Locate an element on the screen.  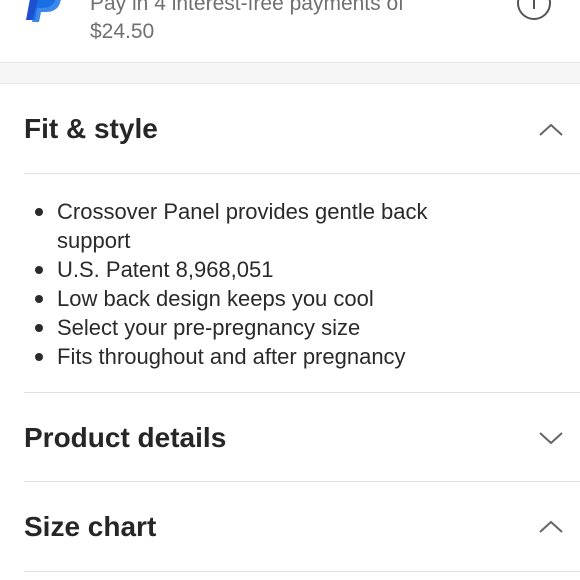
section-separator is located at coordinates (290, 73).